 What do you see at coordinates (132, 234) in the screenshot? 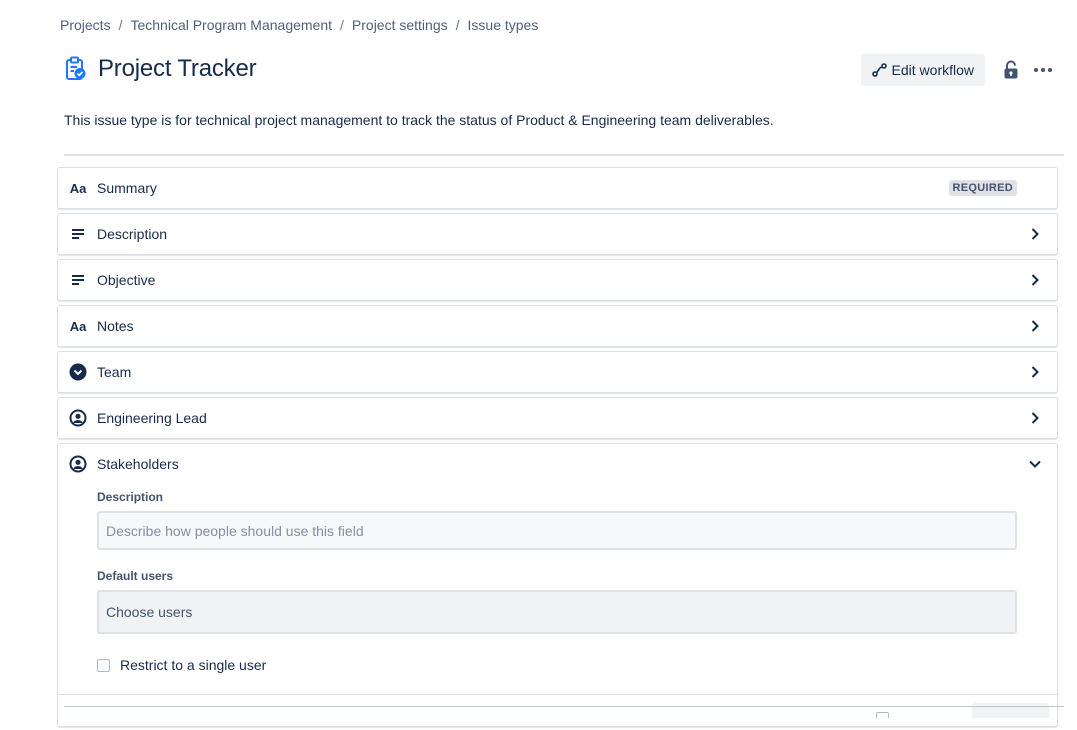
I see `field-label: Description` at bounding box center [132, 234].